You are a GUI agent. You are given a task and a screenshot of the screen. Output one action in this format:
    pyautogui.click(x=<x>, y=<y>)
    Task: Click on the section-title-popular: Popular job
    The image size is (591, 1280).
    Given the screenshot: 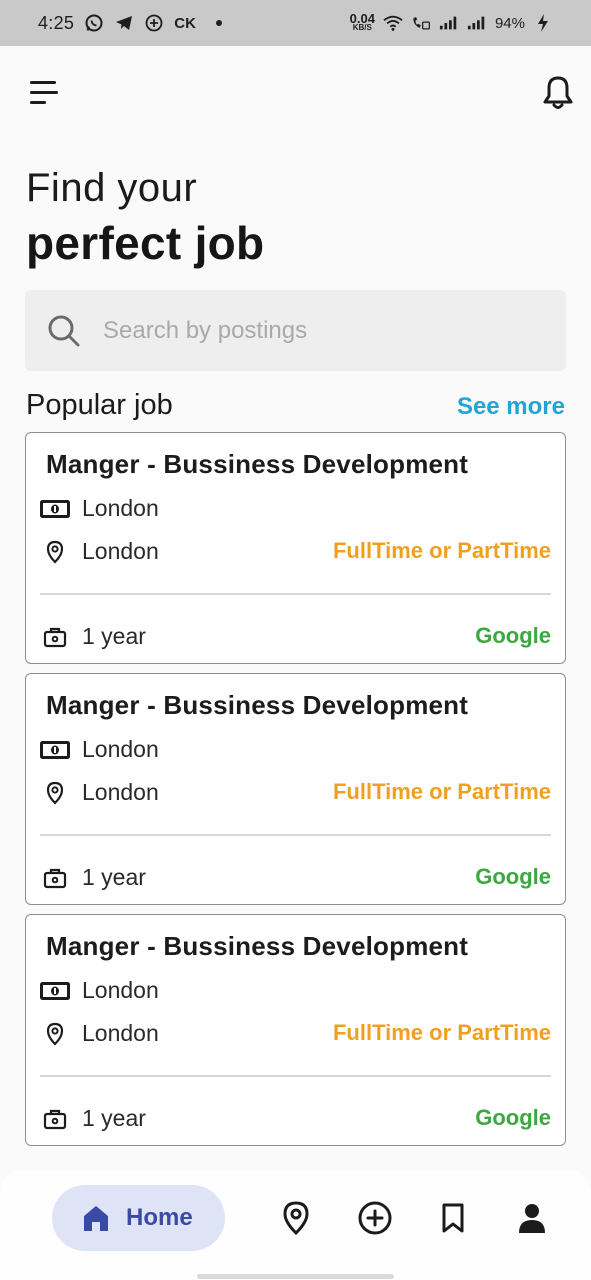 What is the action you would take?
    pyautogui.click(x=99, y=405)
    